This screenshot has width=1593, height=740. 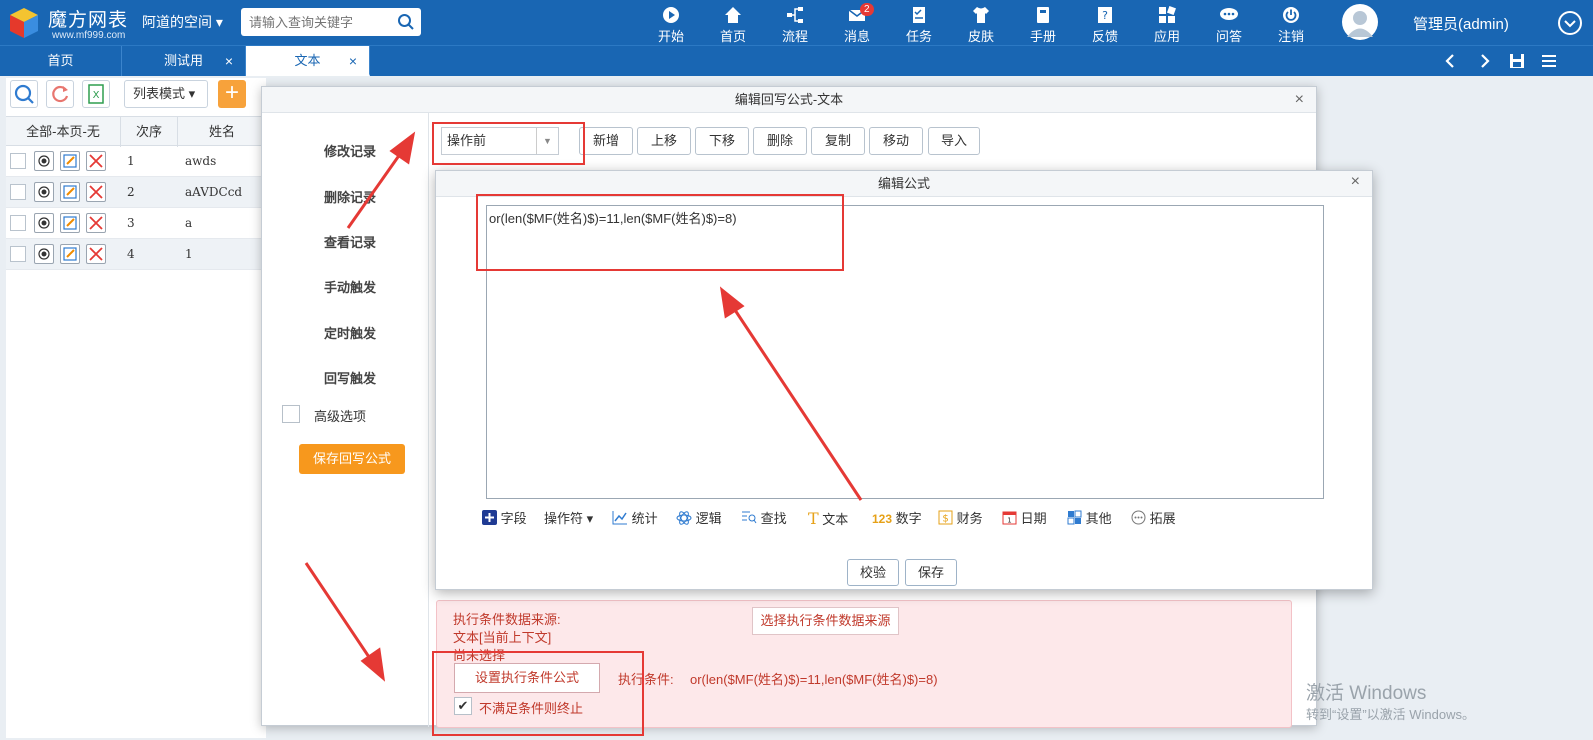 I want to click on activate-windows-watermark: 激活 Windows, so click(x=1366, y=693).